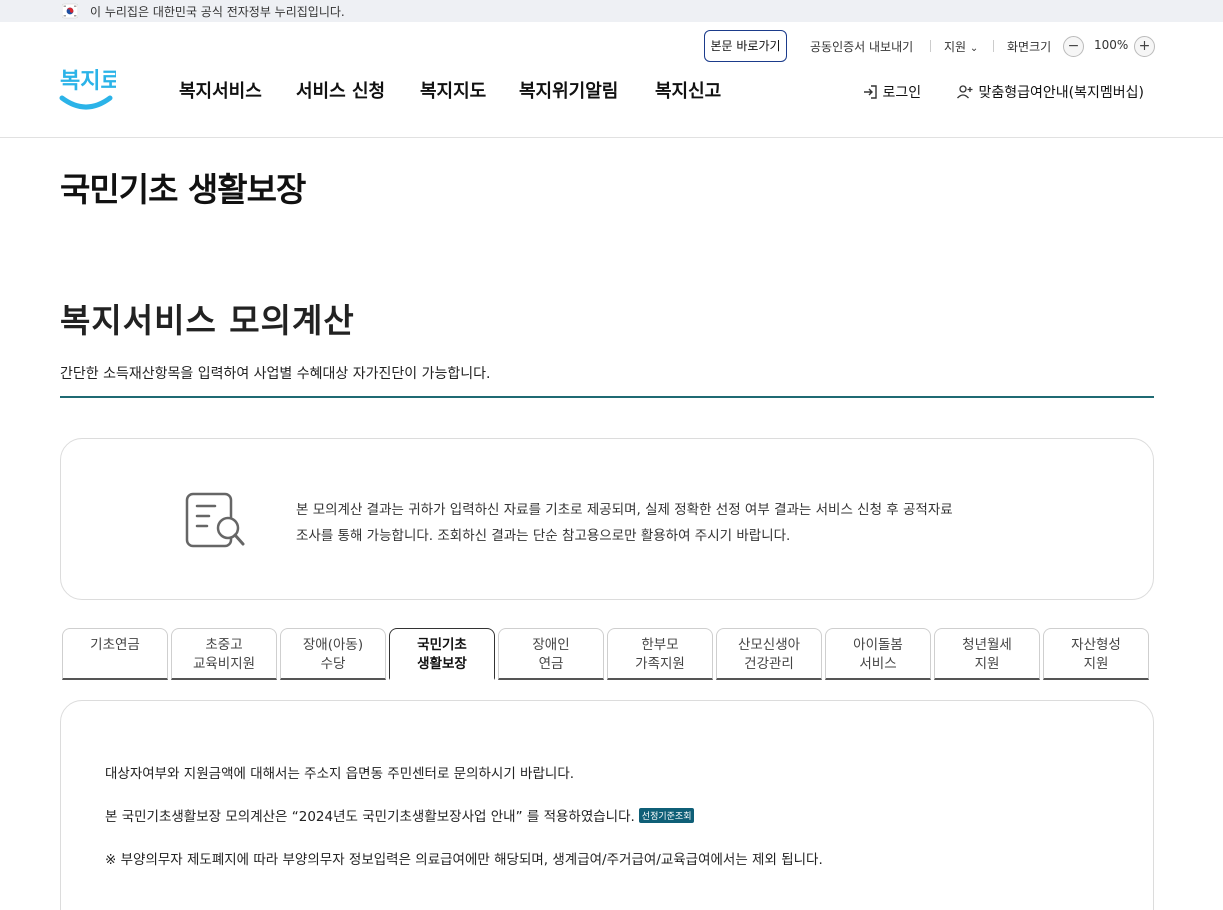  Describe the element at coordinates (987, 645) in the screenshot. I see `tab-label: 청년월세` at that location.